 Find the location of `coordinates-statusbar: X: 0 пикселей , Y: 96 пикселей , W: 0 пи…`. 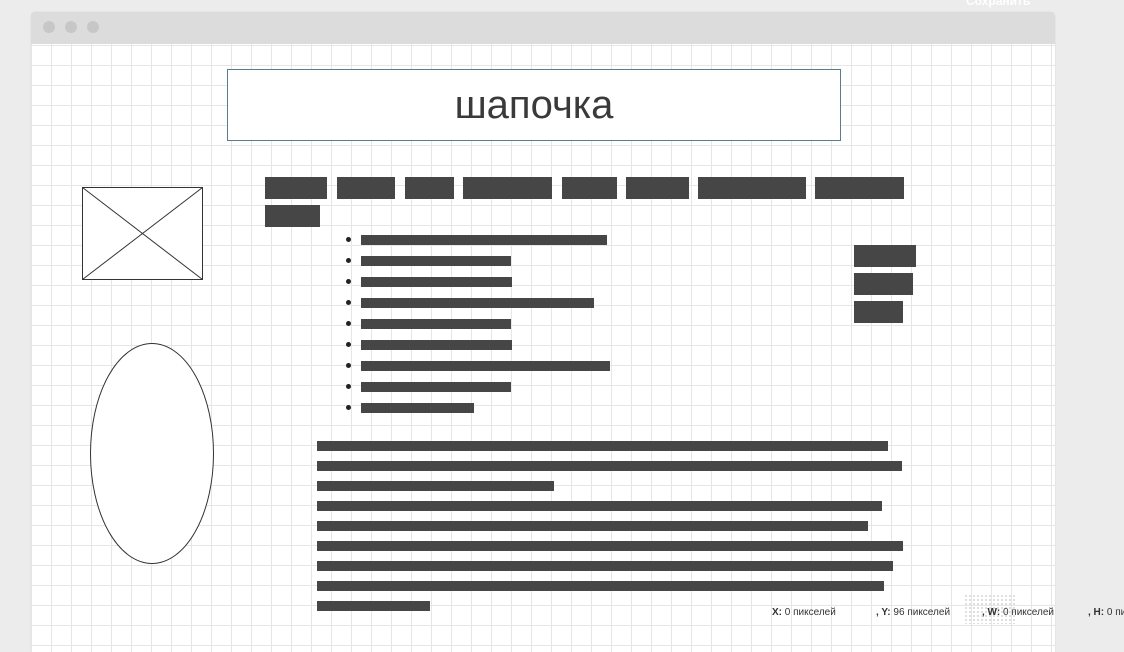

coordinates-statusbar: X: 0 пикселей , Y: 96 пикселей , W: 0 пи… is located at coordinates (946, 613).